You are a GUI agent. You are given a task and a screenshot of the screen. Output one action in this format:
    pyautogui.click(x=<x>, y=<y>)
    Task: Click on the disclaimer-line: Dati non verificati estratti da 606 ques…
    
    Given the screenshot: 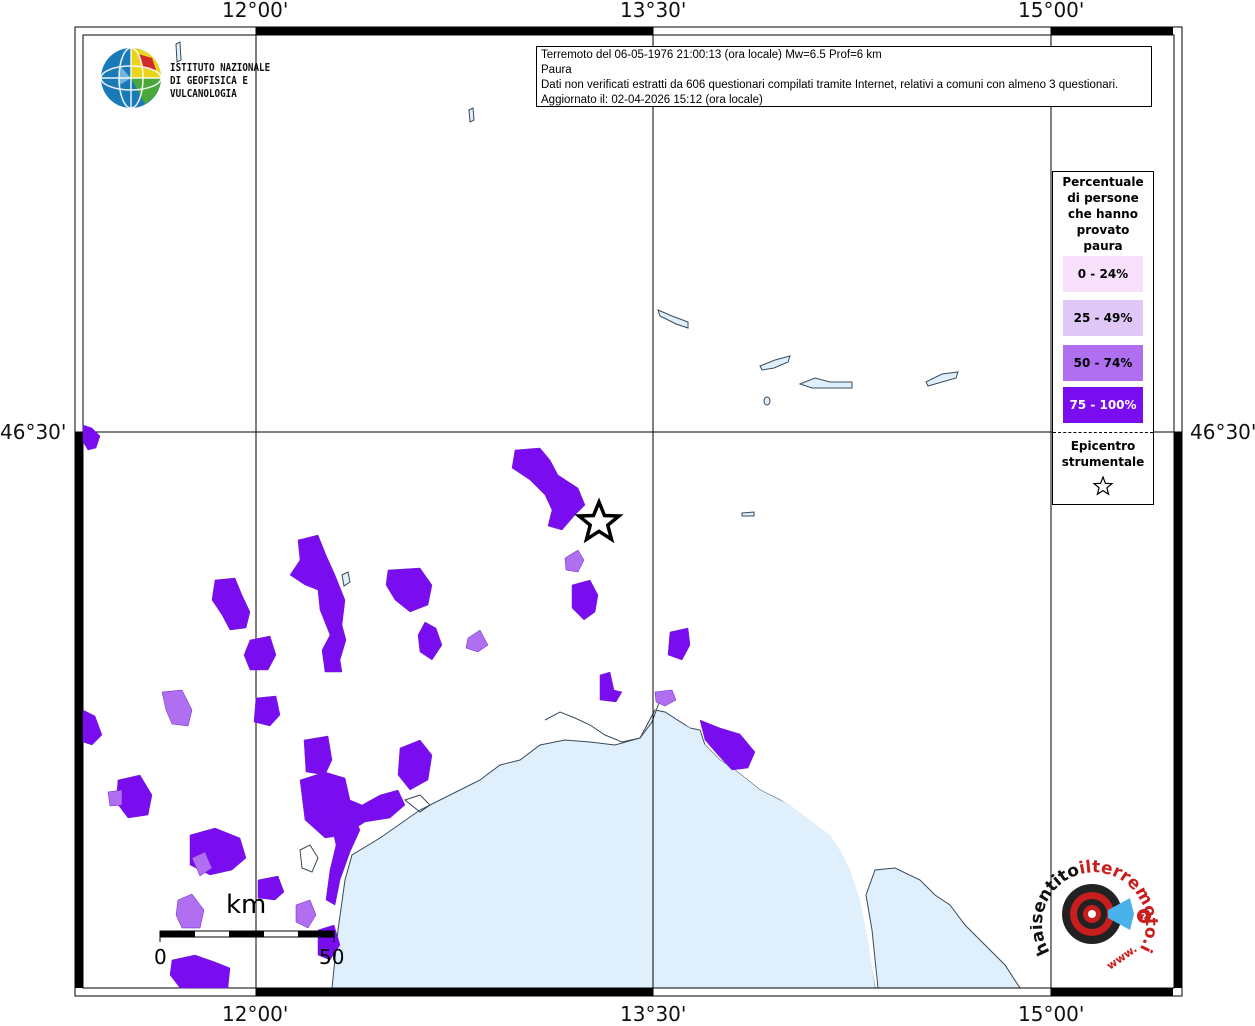 What is the action you would take?
    pyautogui.click(x=830, y=85)
    